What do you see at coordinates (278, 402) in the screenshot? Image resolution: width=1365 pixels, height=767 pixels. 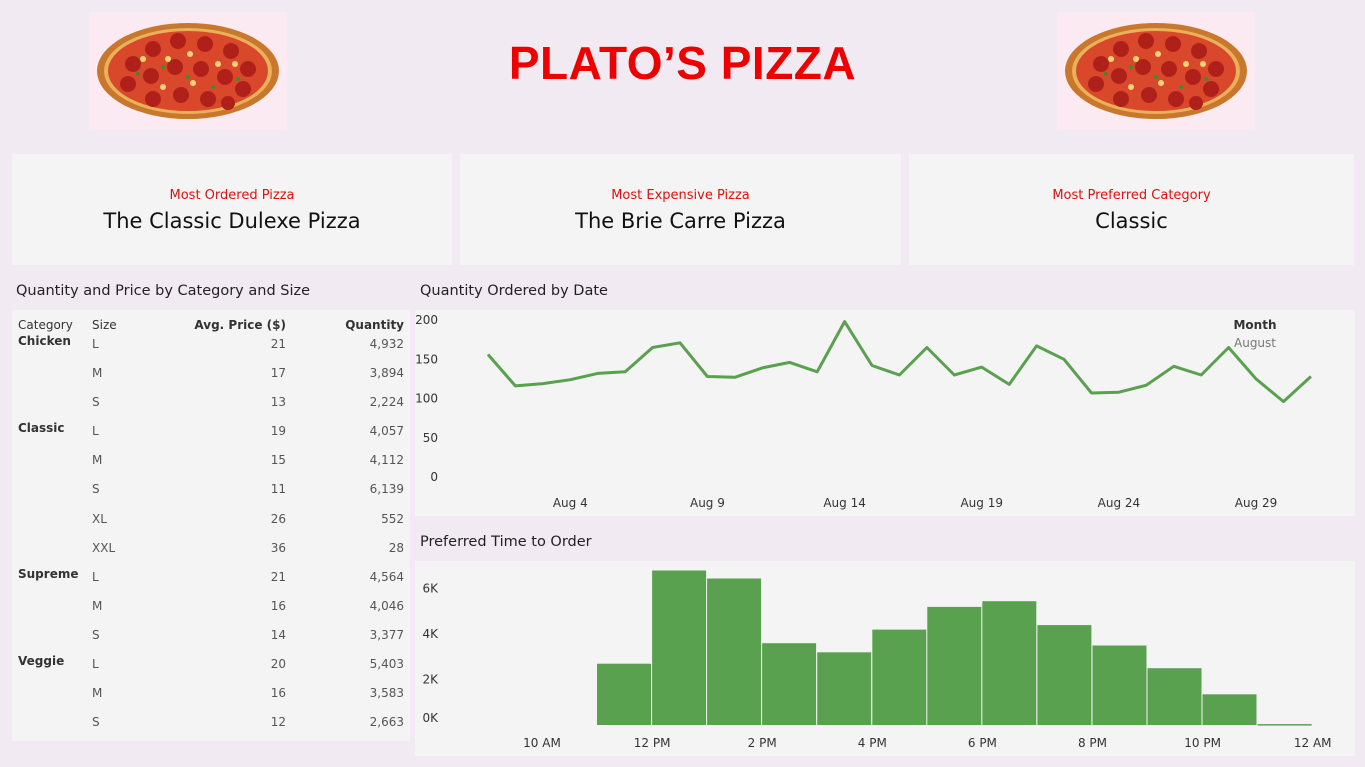 I see `cell-avg-price: 13` at bounding box center [278, 402].